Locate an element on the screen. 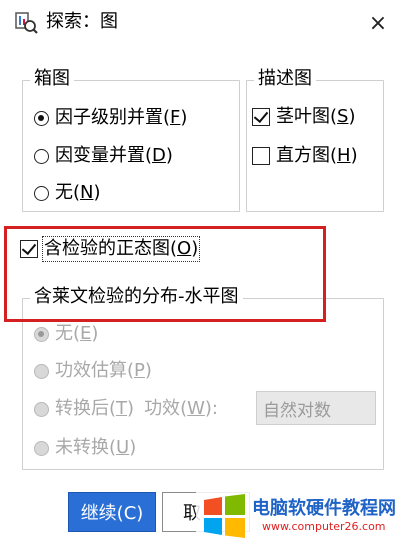 This screenshot has height=547, width=406. option-label: 因变量并置 is located at coordinates (100, 155).